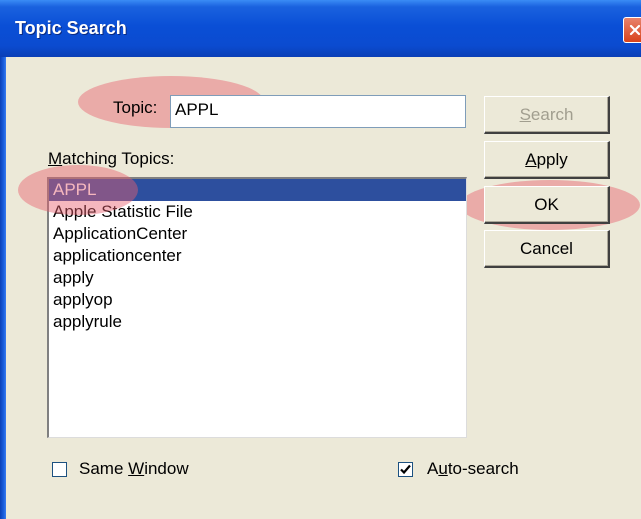  Describe the element at coordinates (59, 469) in the screenshot. I see `same-window-checkbox` at that location.